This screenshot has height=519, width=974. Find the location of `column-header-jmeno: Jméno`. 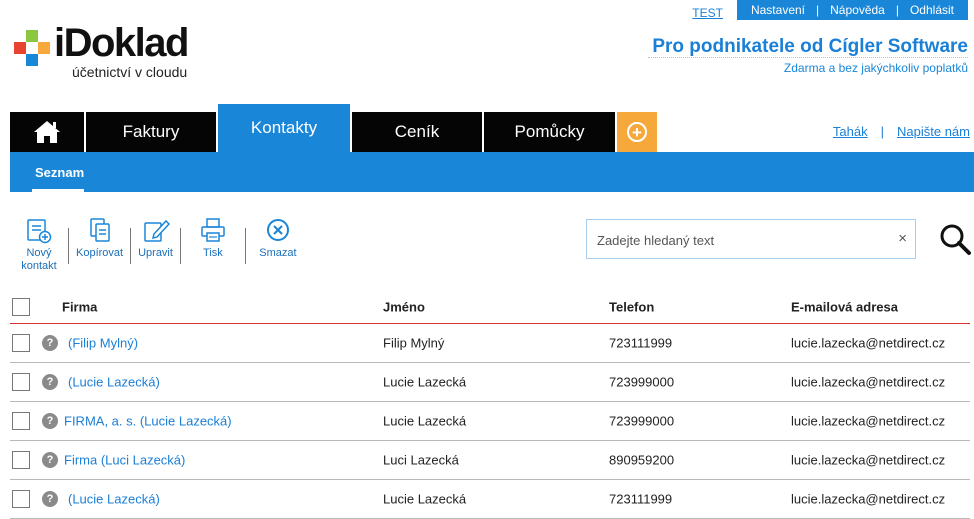

column-header-jmeno: Jméno is located at coordinates (404, 306).